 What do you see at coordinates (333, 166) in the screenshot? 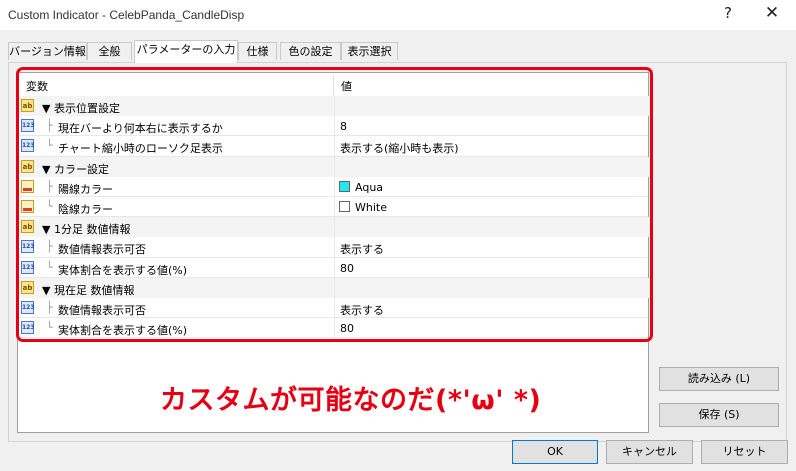
I see `table-row: ab ▼ カラー設定` at bounding box center [333, 166].